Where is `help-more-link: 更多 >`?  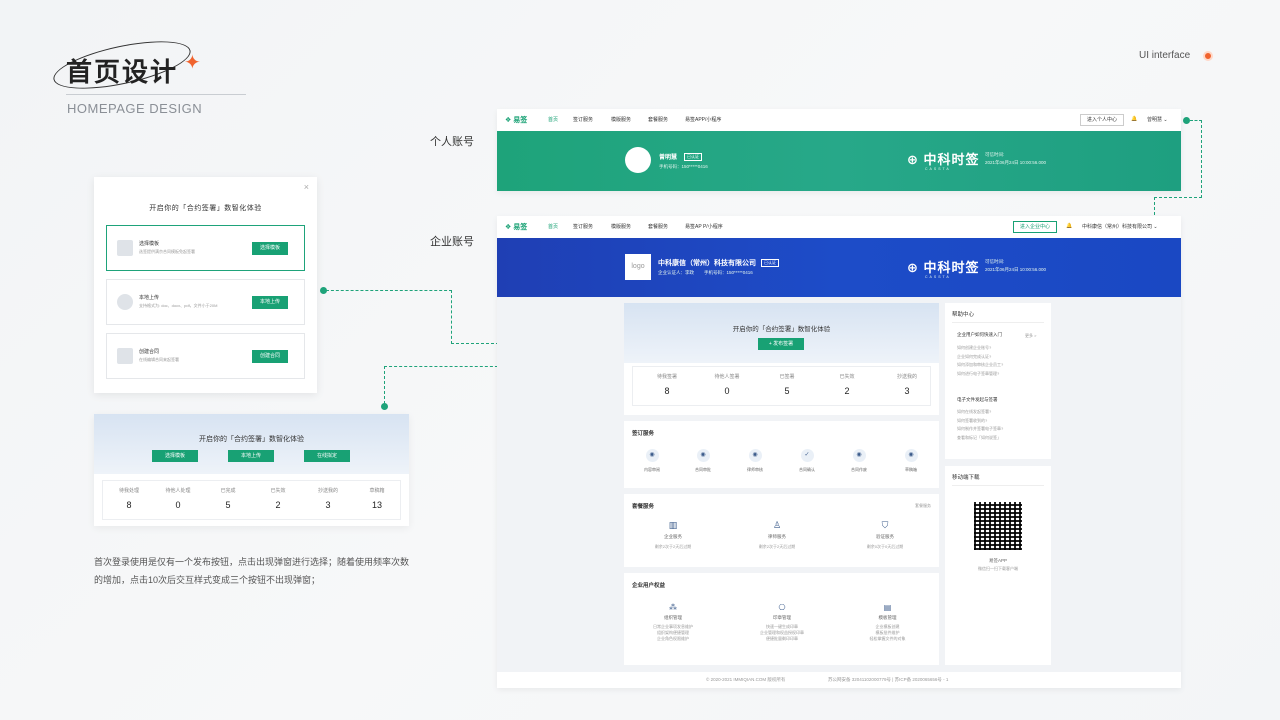
help-more-link: 更多 > is located at coordinates (1030, 336).